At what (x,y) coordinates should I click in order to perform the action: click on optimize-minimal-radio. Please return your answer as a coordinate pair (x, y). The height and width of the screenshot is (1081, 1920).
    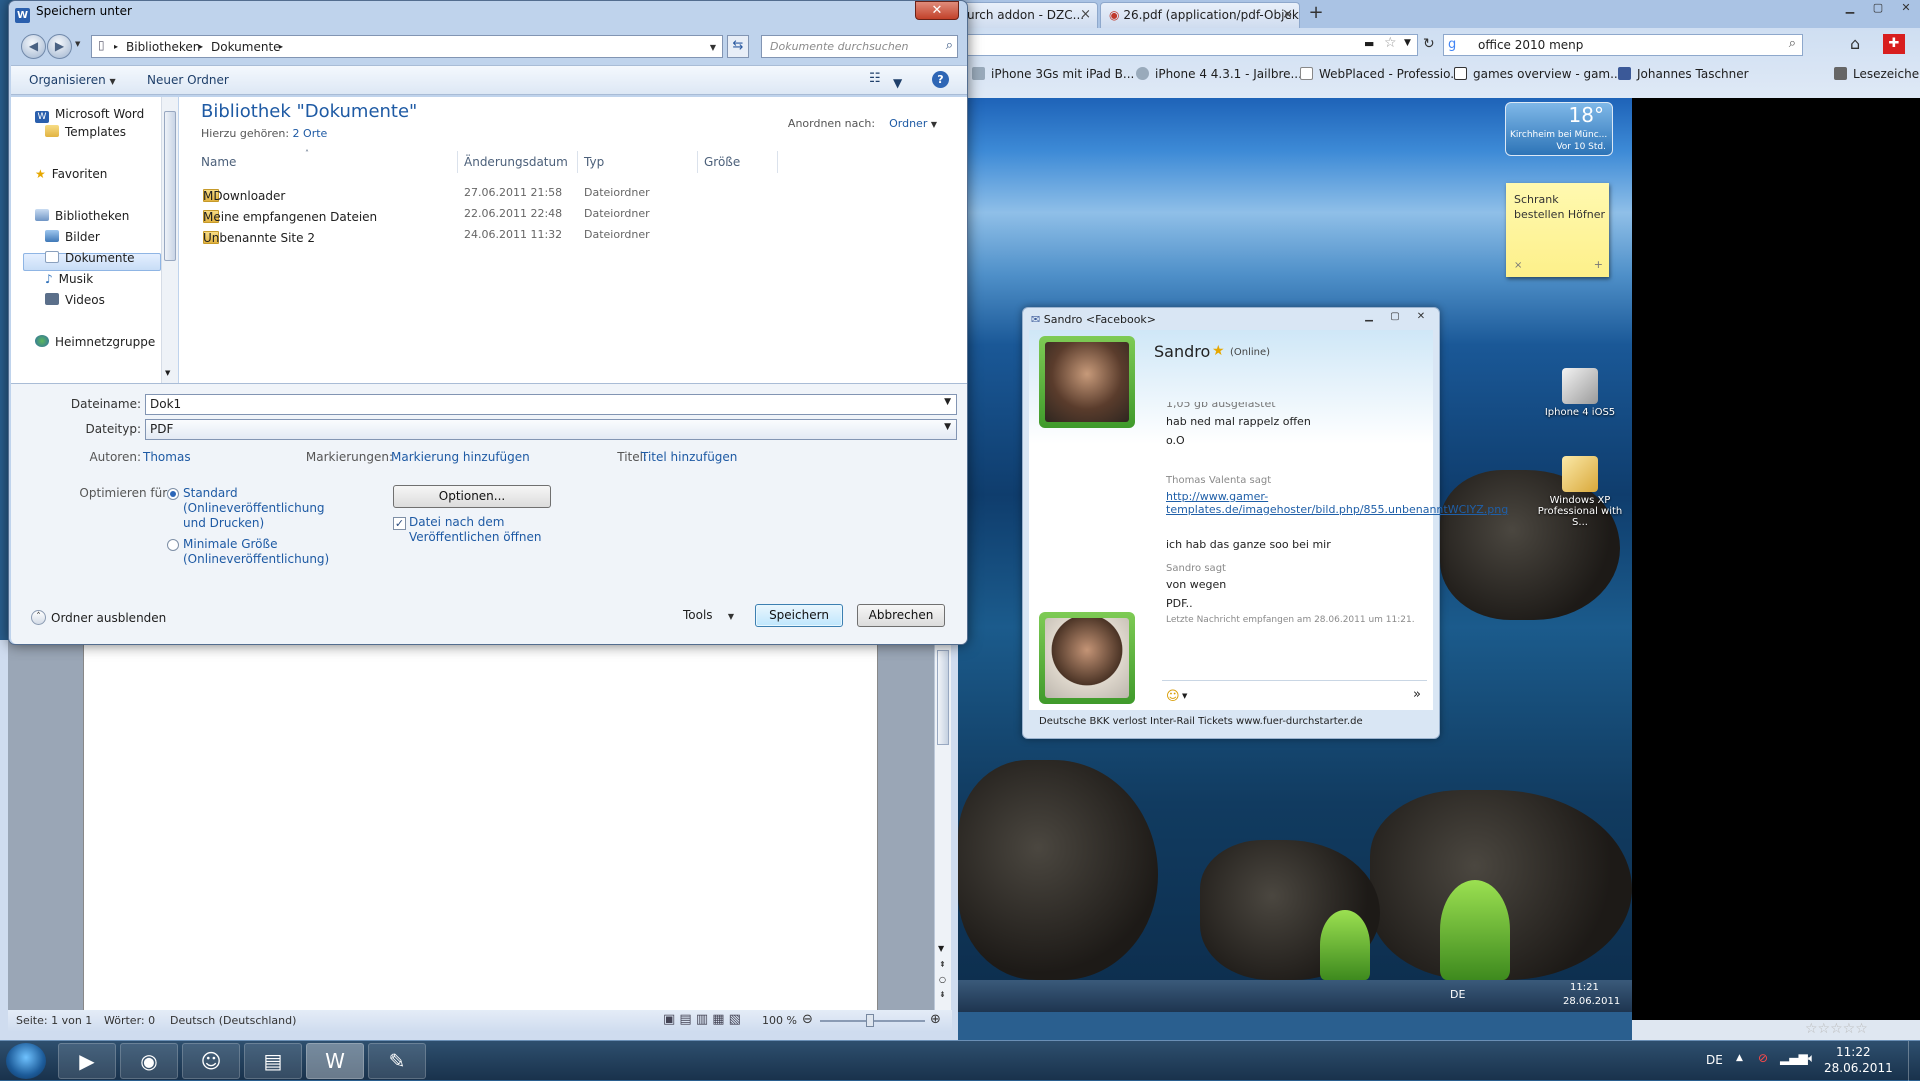
    Looking at the image, I should click on (173, 545).